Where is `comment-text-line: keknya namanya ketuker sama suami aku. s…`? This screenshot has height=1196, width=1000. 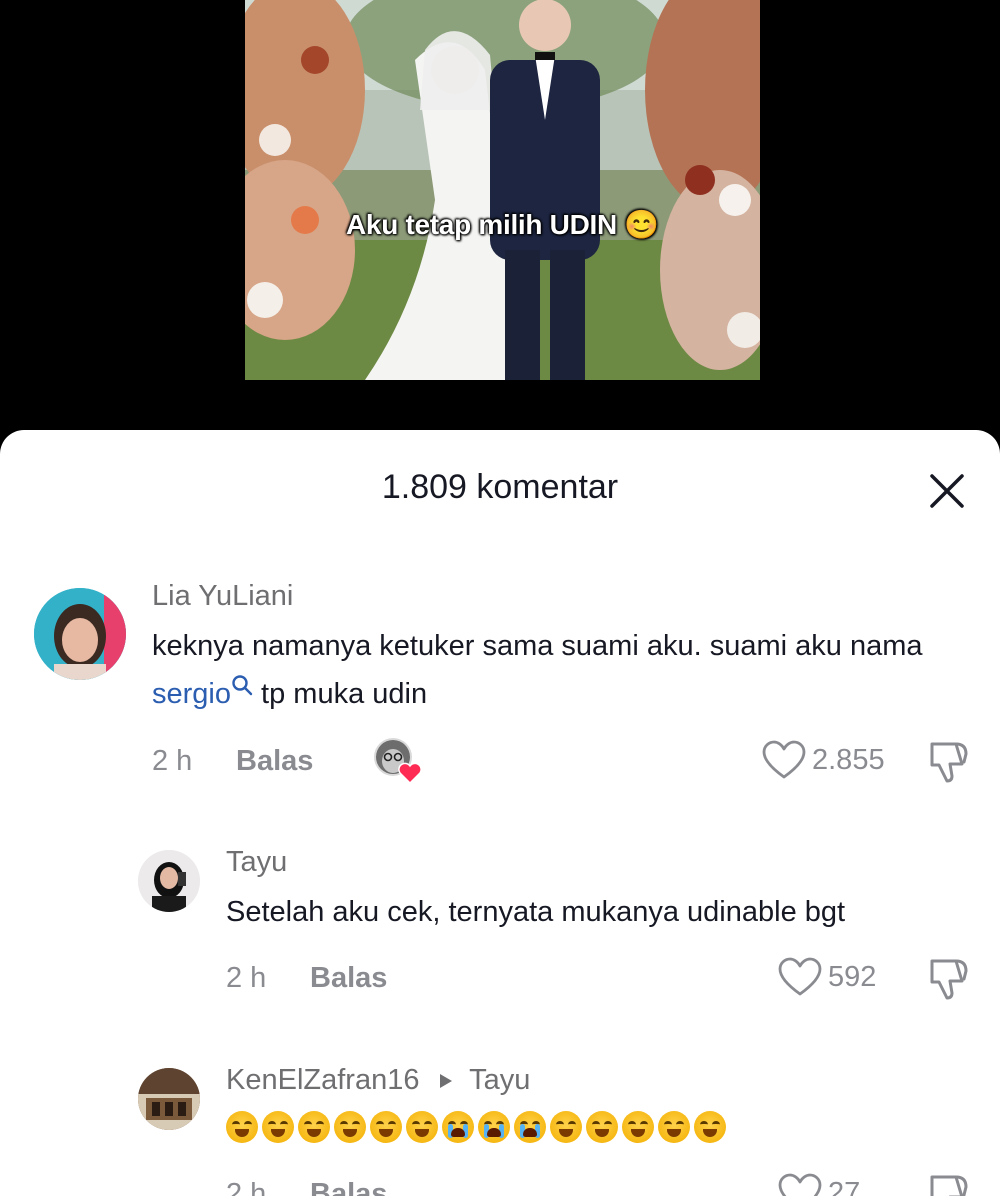
comment-text-line: keknya namanya ketuker sama suami aku. s… is located at coordinates (537, 646).